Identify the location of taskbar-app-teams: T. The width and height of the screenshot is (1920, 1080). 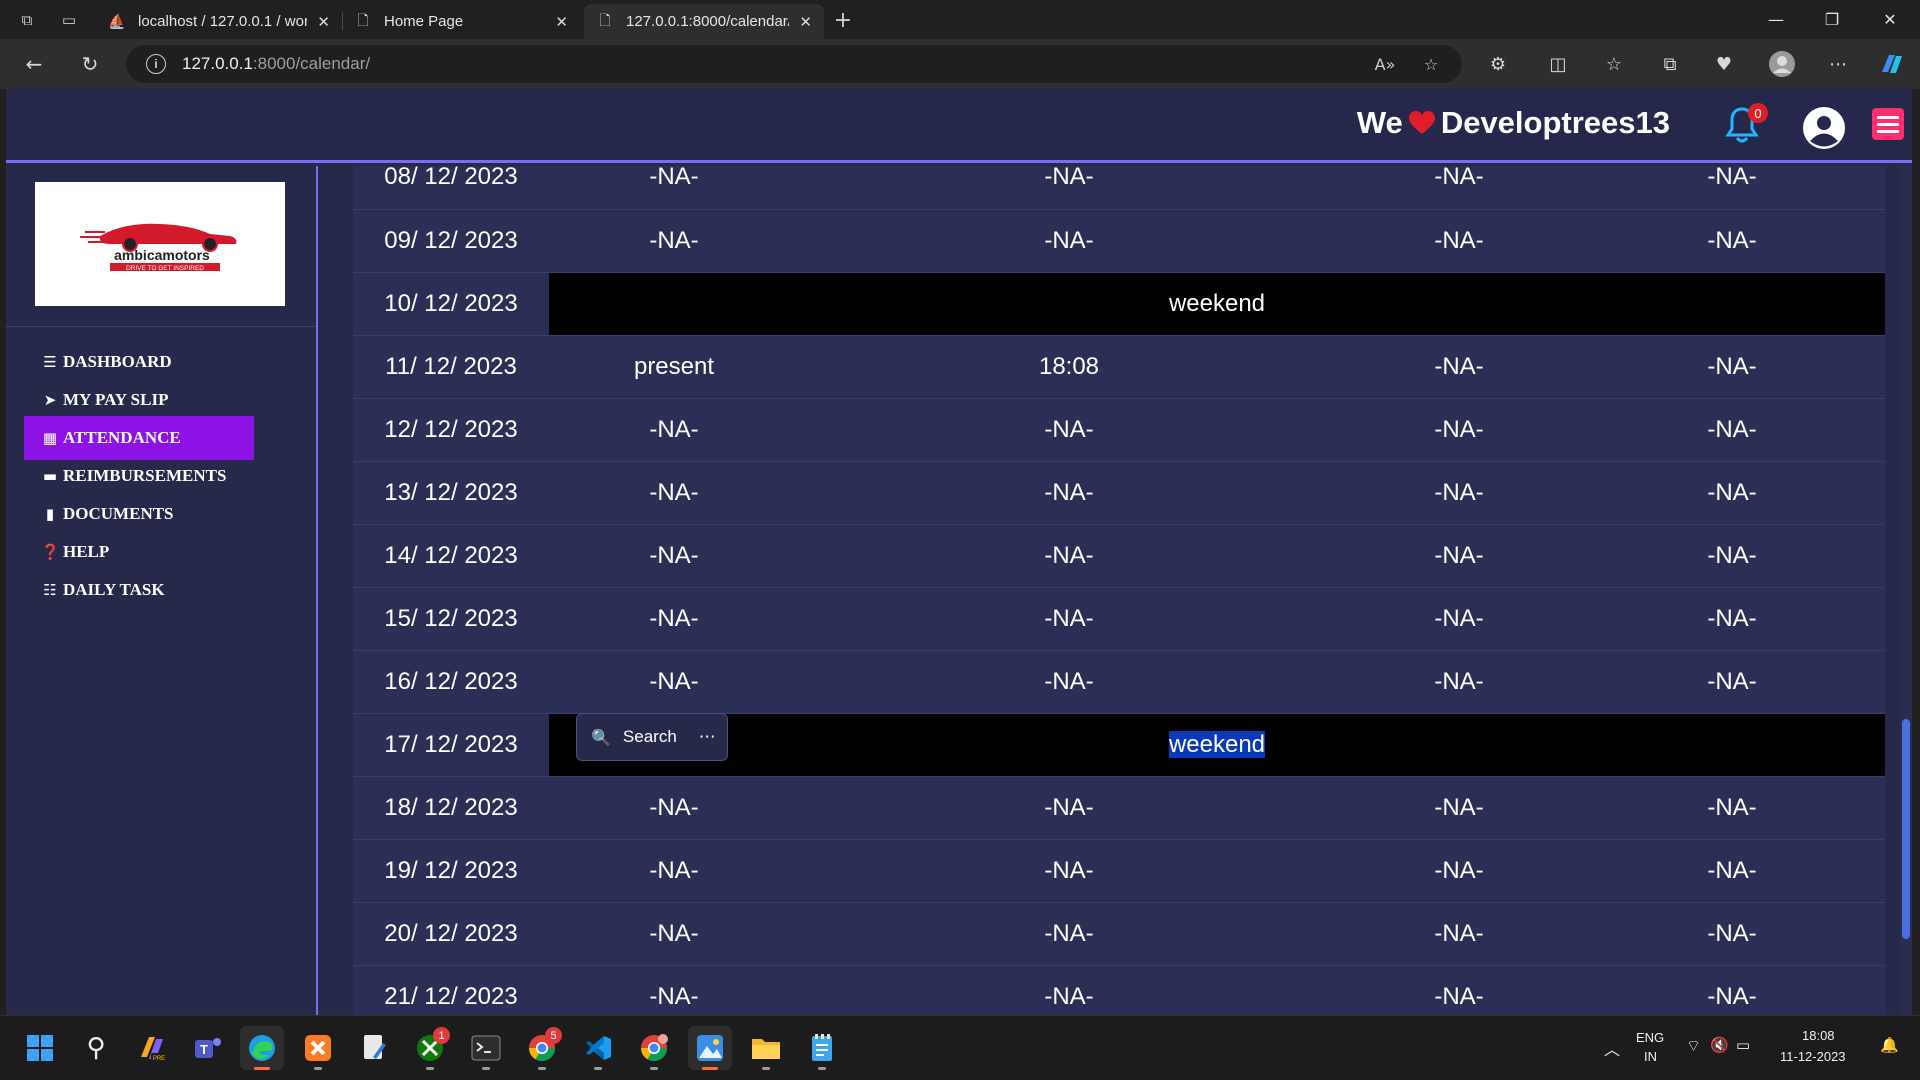
(208, 1048).